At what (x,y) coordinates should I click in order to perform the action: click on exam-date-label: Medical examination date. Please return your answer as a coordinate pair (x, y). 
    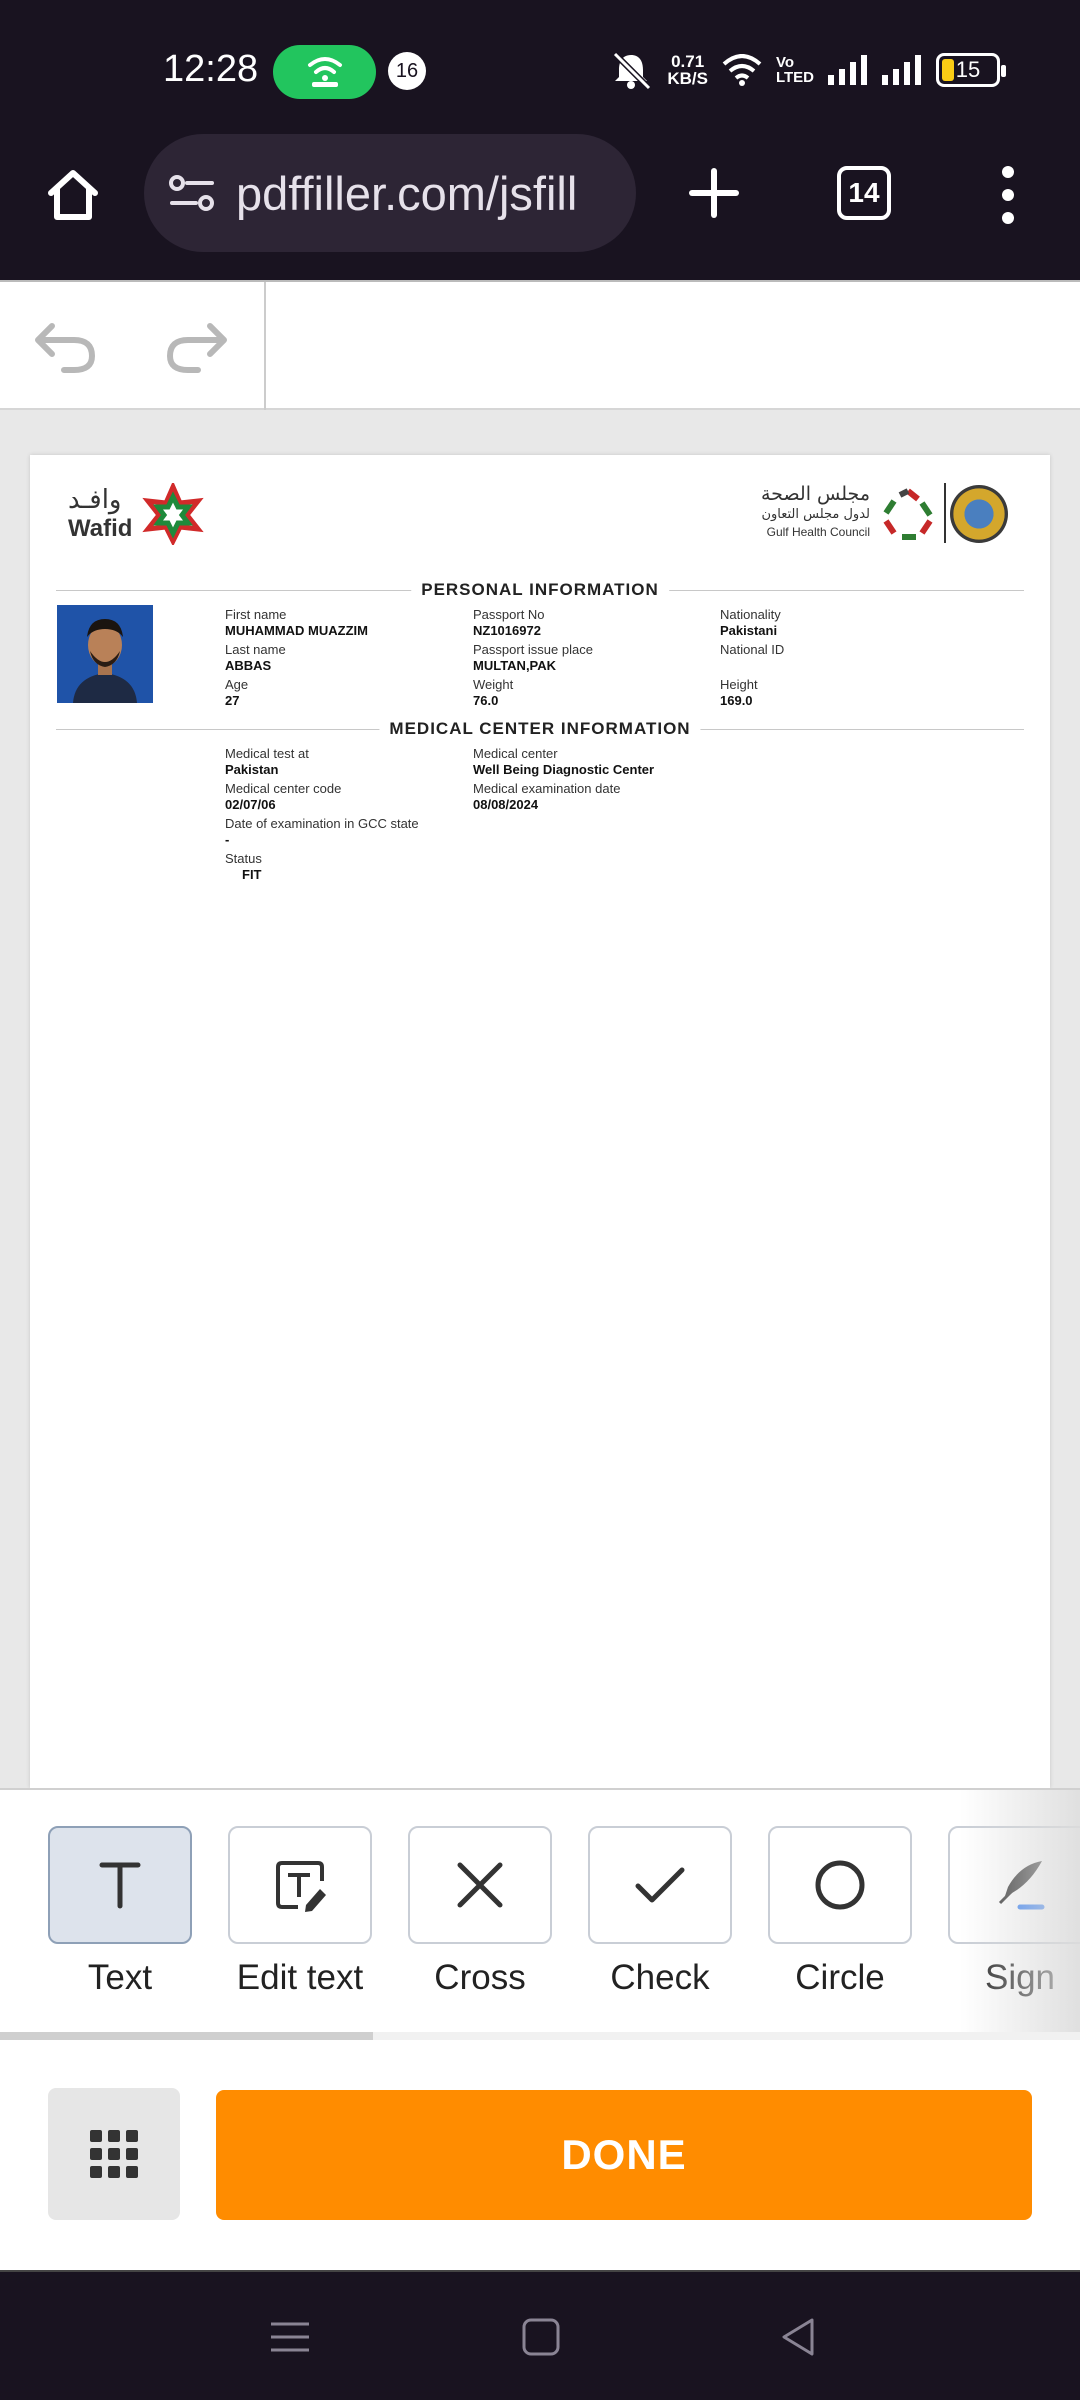
    Looking at the image, I should click on (547, 788).